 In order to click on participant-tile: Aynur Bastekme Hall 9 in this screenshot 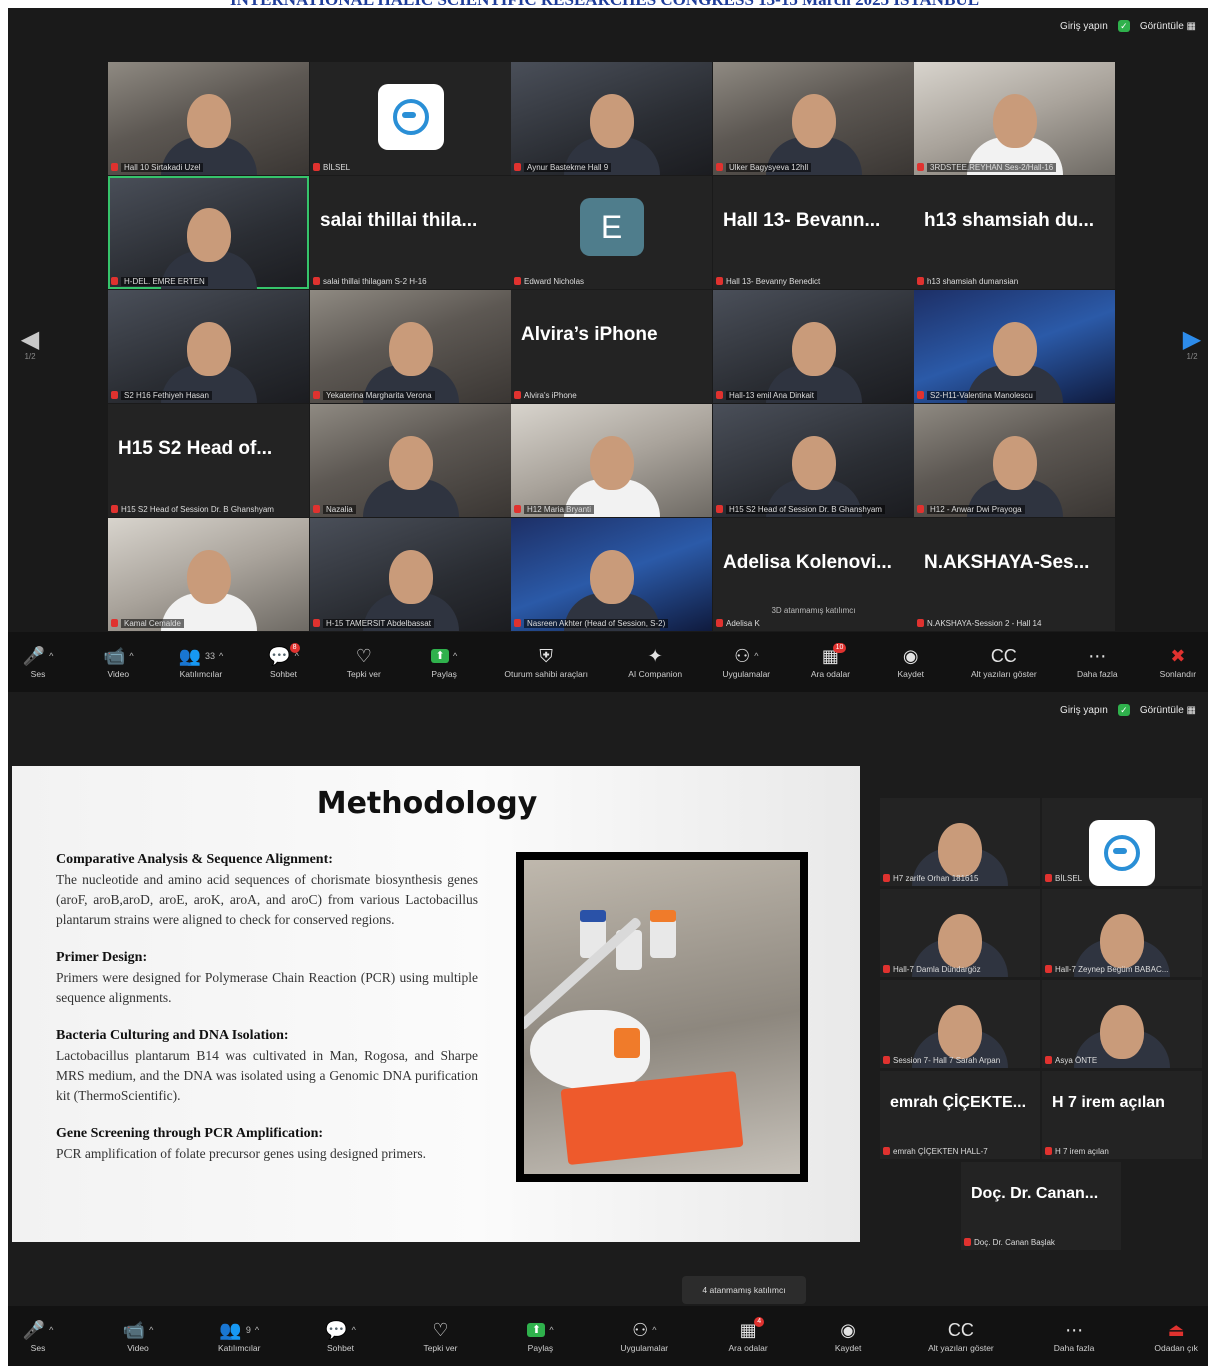, I will do `click(611, 118)`.